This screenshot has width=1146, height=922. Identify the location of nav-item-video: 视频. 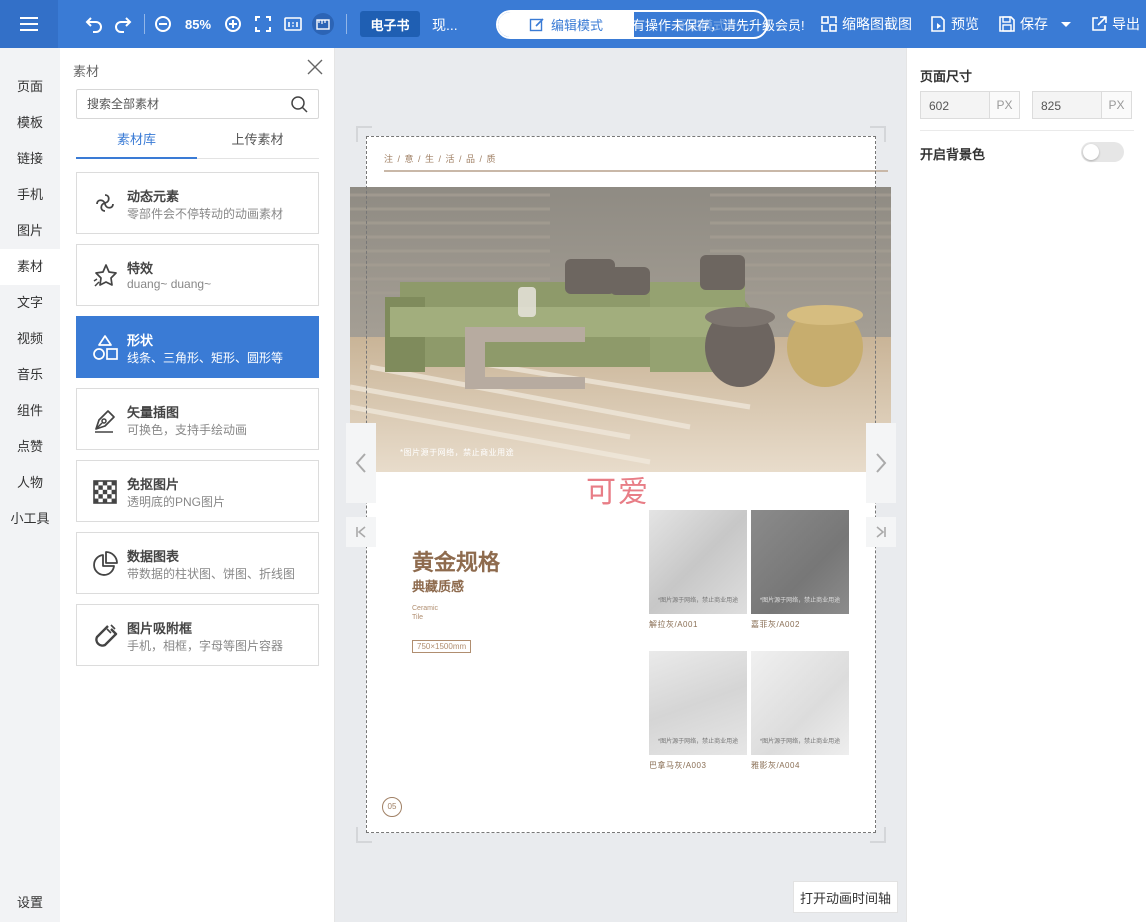
(30, 339).